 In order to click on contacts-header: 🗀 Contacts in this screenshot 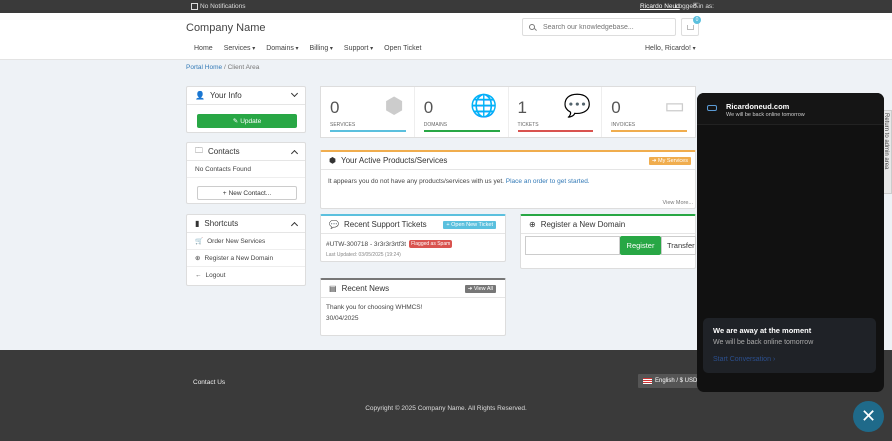, I will do `click(246, 152)`.